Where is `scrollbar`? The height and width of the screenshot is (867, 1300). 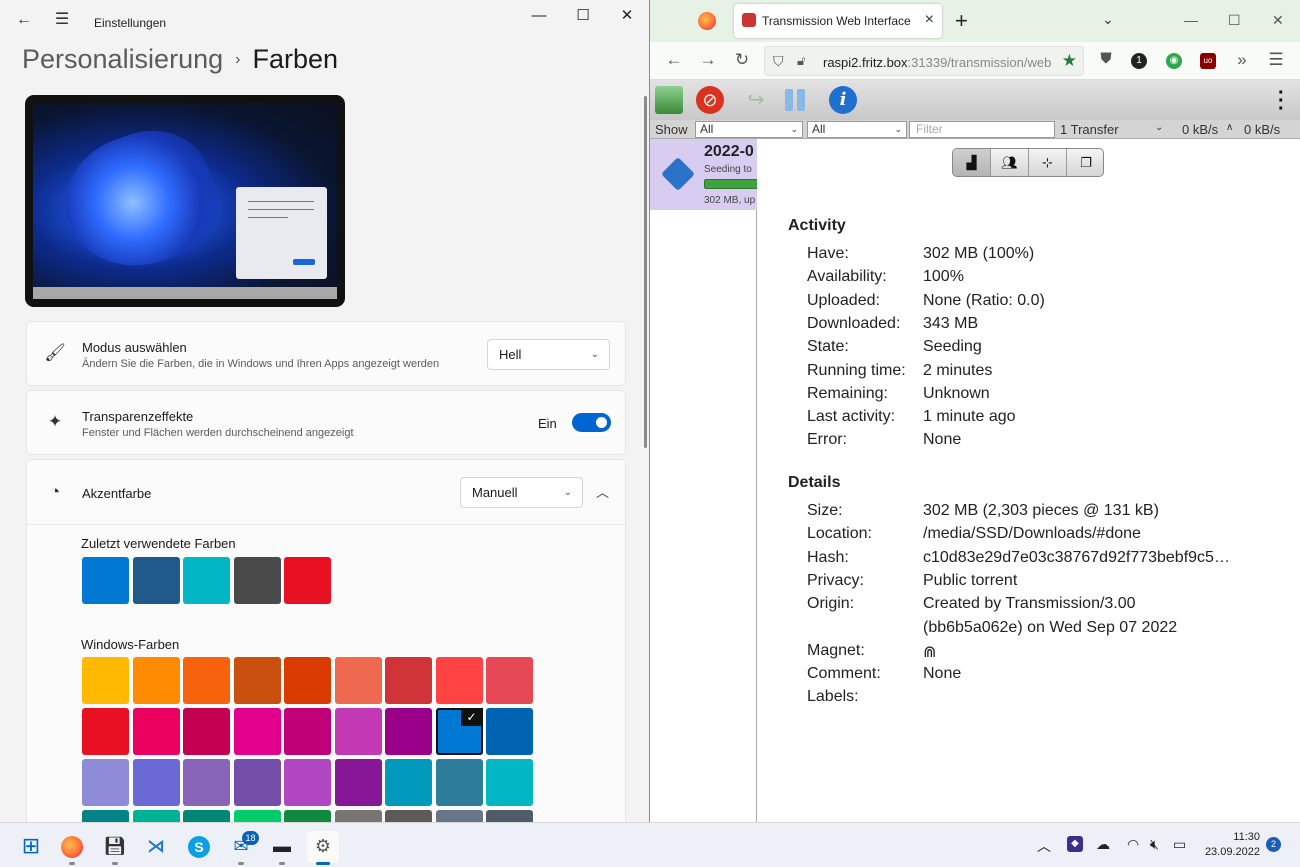
scrollbar is located at coordinates (645, 272).